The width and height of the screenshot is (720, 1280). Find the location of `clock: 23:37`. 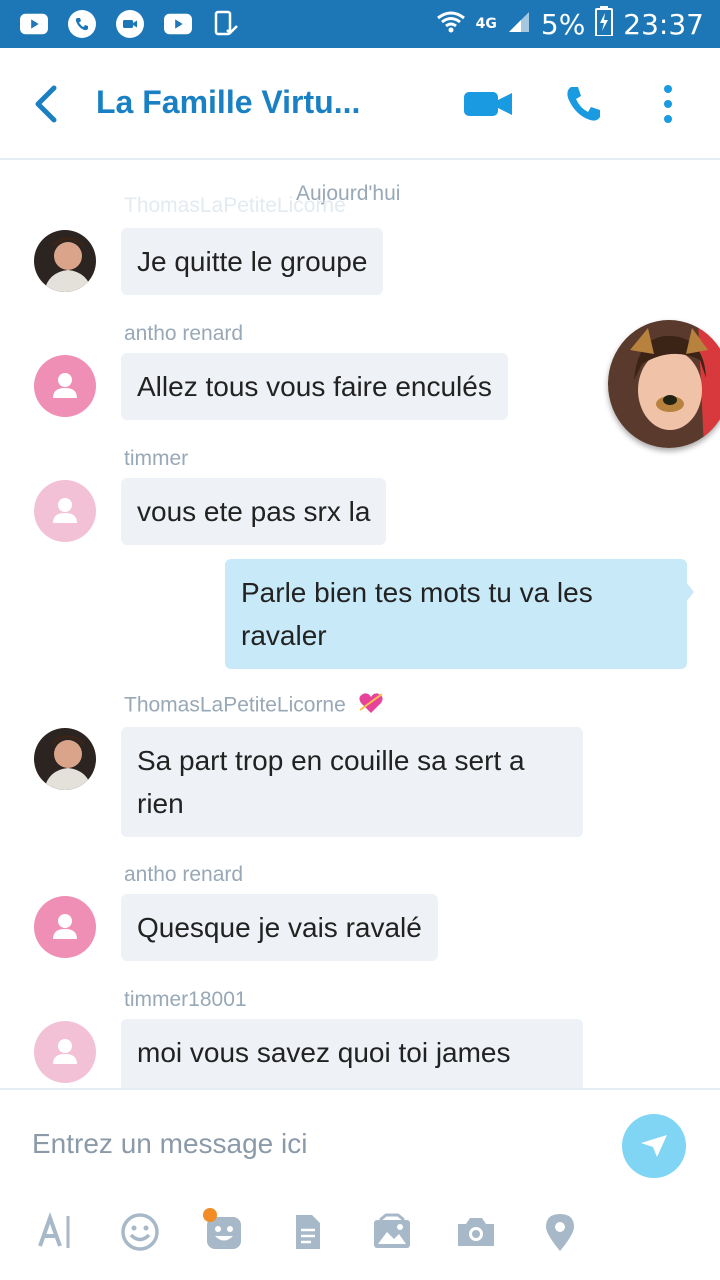

clock: 23:37 is located at coordinates (663, 24).